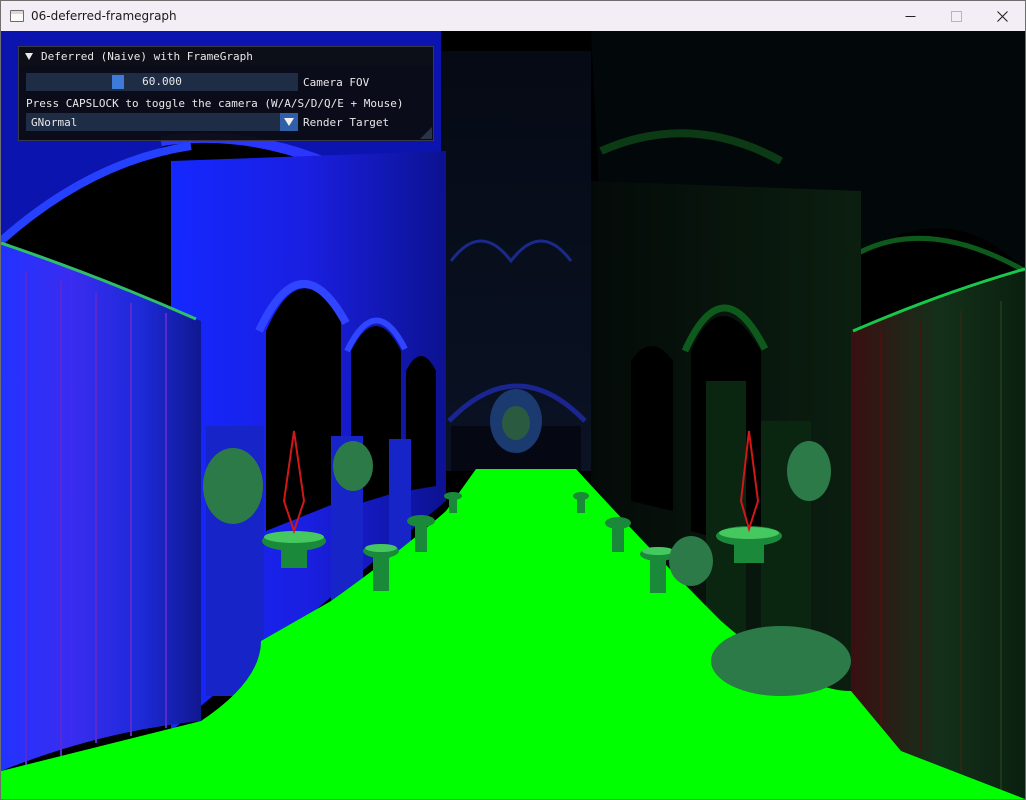 The image size is (1026, 800). I want to click on maximize-button, so click(956, 16).